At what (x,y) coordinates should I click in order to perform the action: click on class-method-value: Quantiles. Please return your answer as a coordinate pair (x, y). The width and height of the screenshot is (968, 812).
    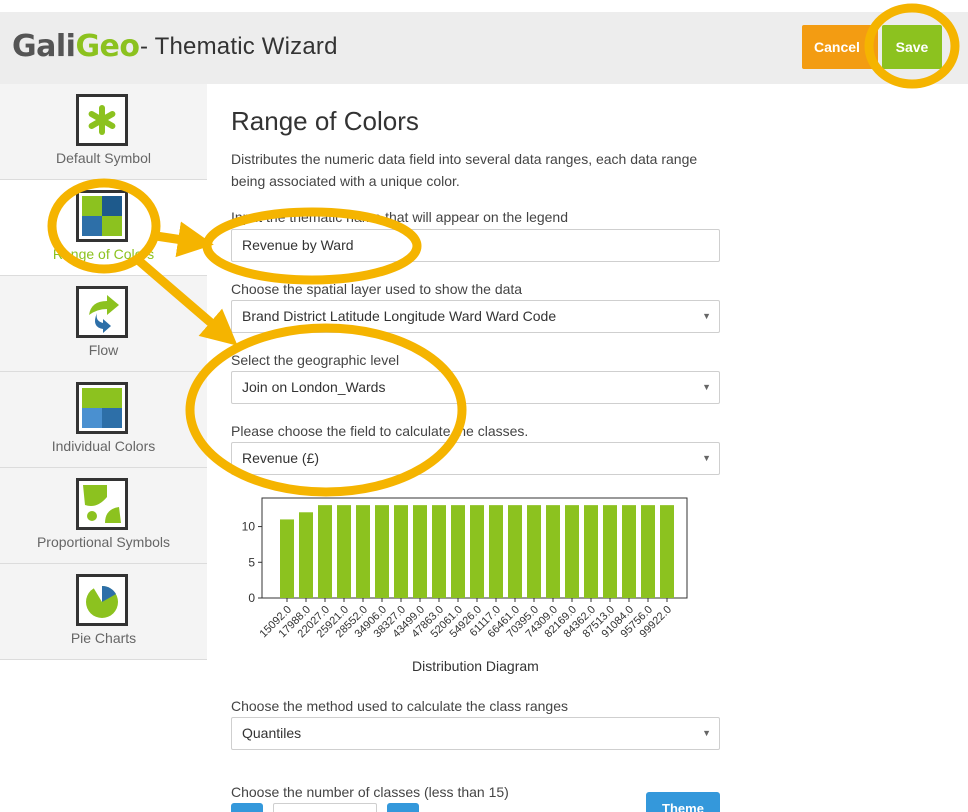
    Looking at the image, I should click on (272, 733).